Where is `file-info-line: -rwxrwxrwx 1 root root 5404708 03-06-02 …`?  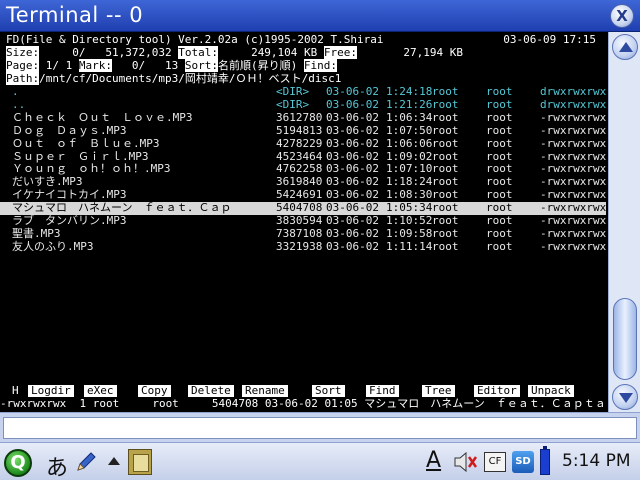 file-info-line: -rwxrwxrwx 1 root root 5404708 03-06-02 … is located at coordinates (303, 403).